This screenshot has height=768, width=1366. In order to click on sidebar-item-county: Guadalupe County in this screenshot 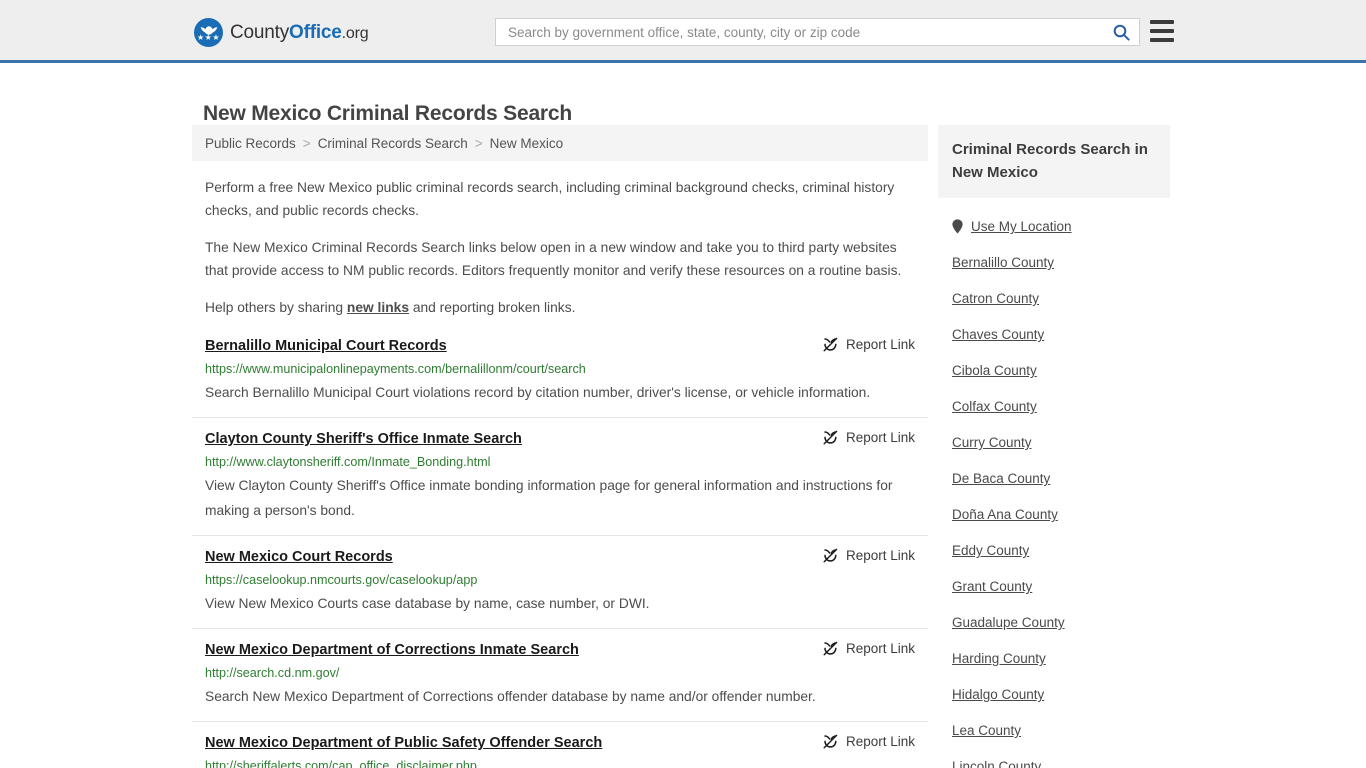, I will do `click(1054, 622)`.